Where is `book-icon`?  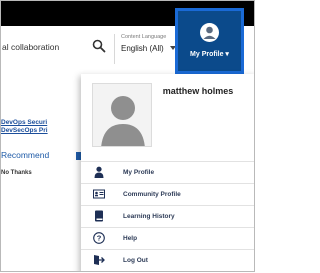 book-icon is located at coordinates (99, 216).